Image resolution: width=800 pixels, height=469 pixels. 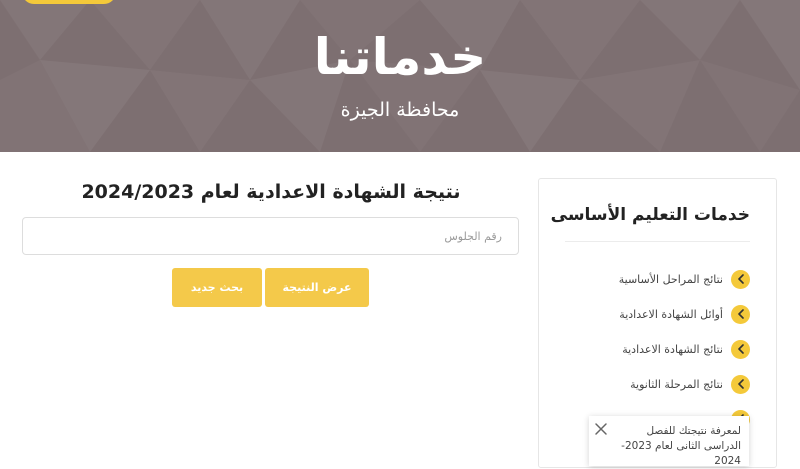 What do you see at coordinates (271, 192) in the screenshot?
I see `result-form-title: نتيجة الشهادة الاعدادية لعام 2024/2023` at bounding box center [271, 192].